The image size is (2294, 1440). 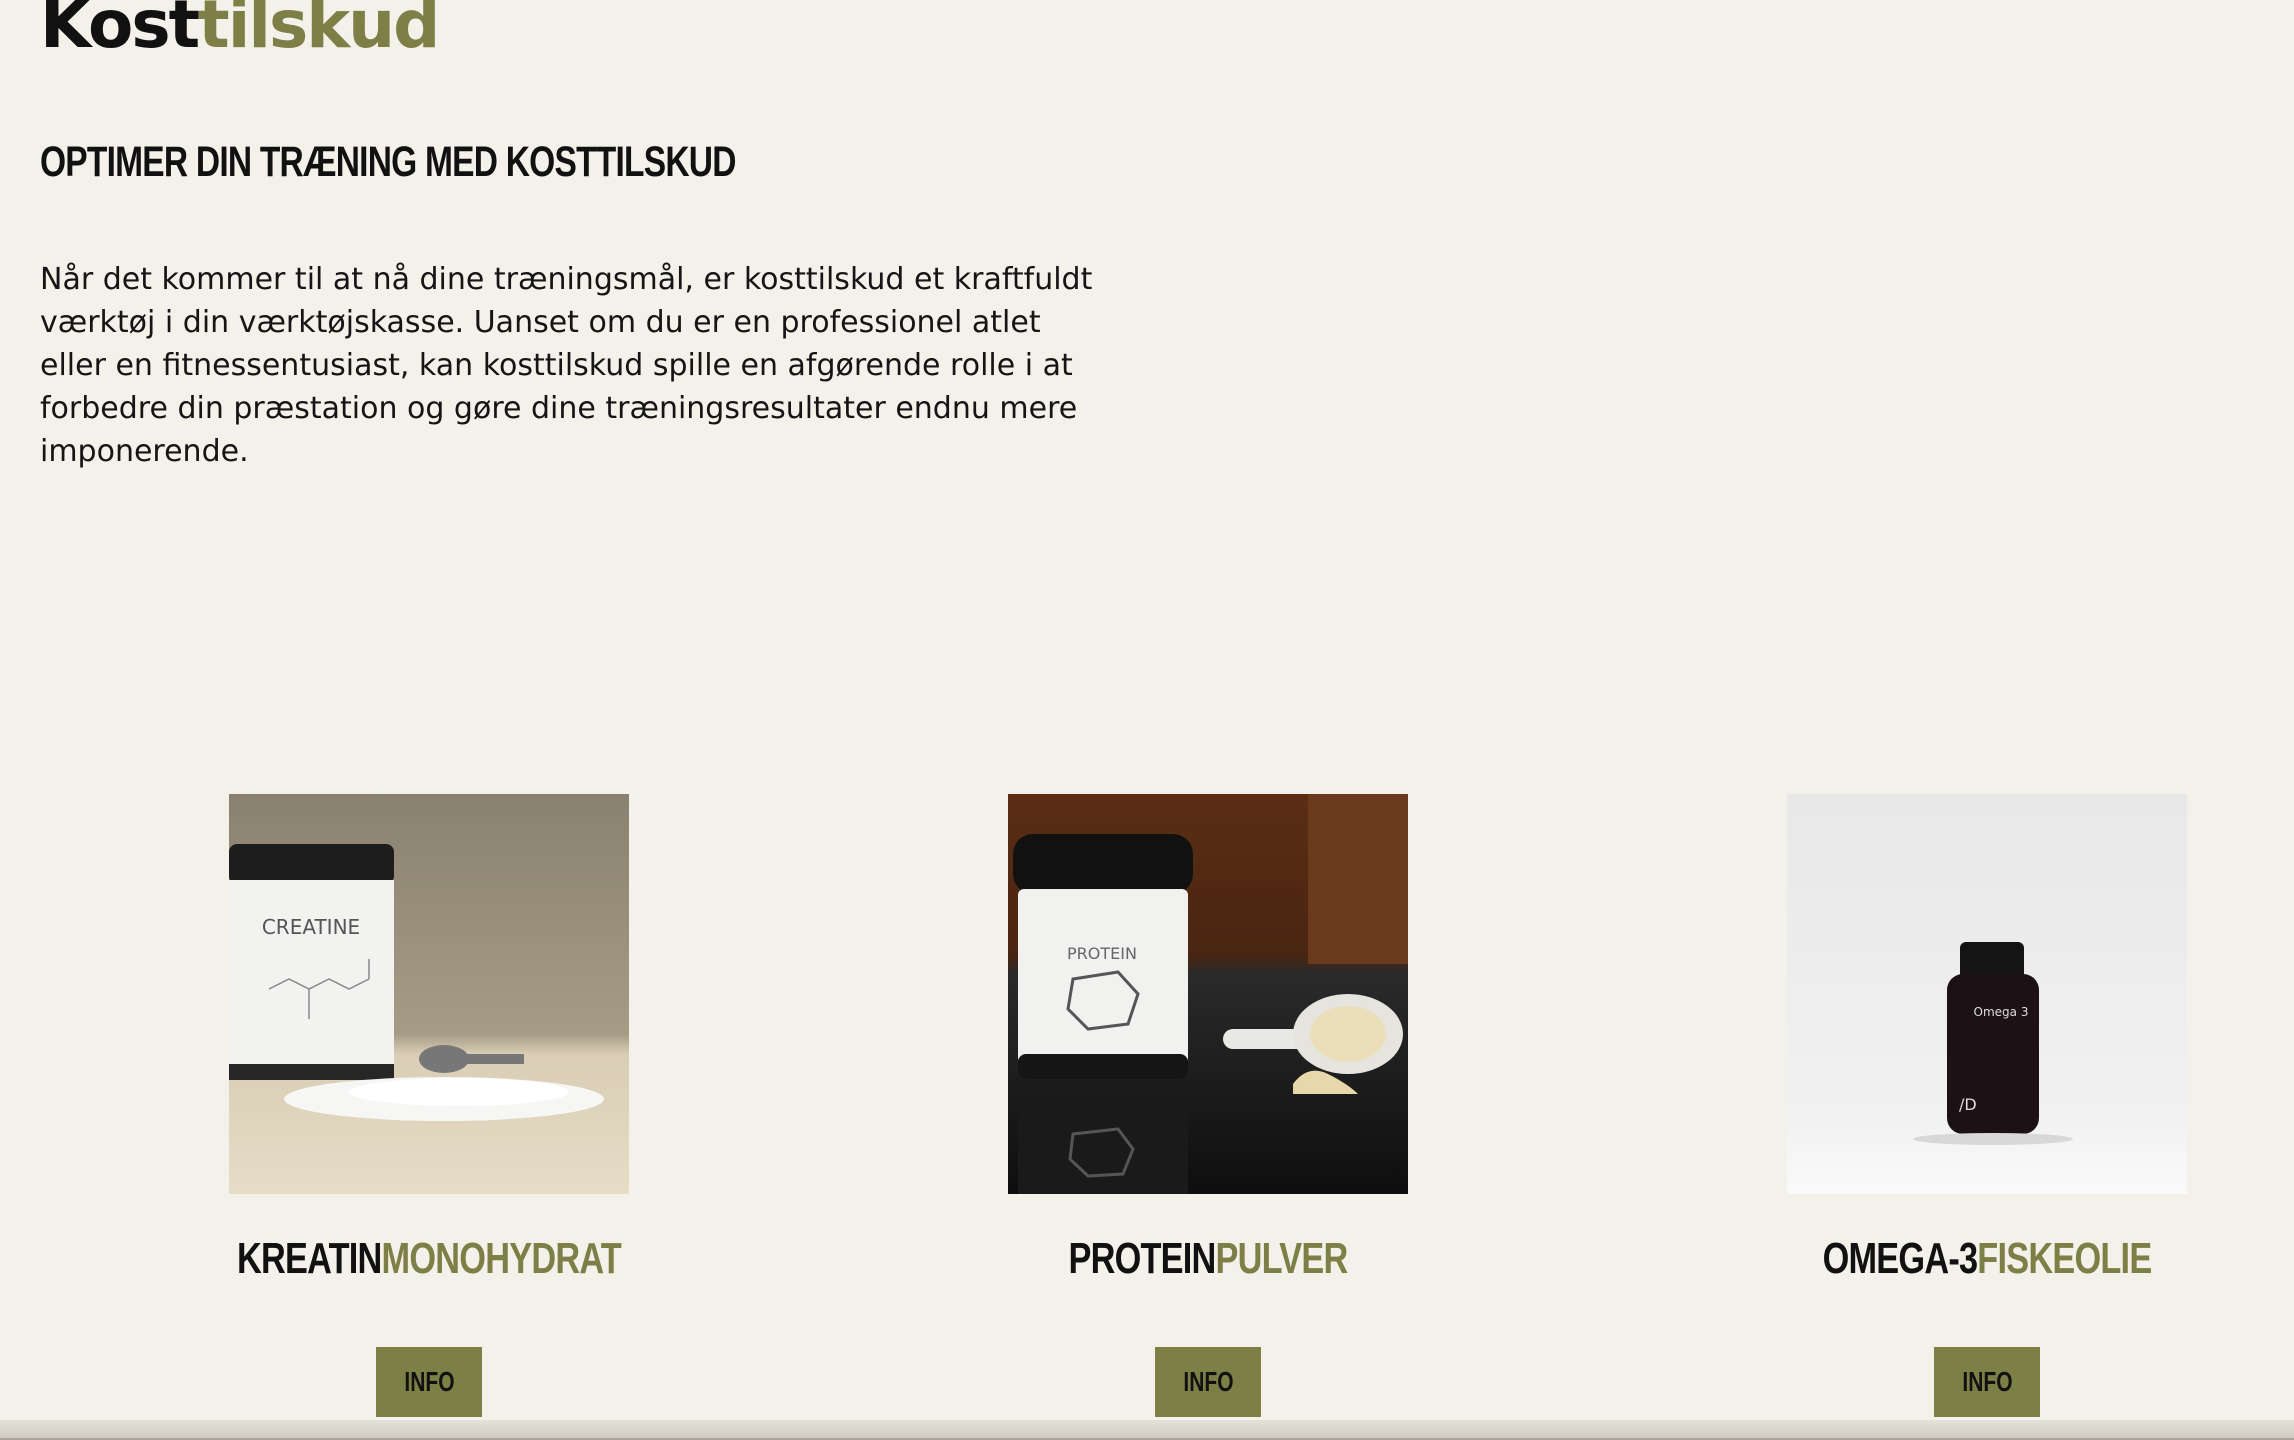 What do you see at coordinates (429, 994) in the screenshot?
I see `creatine-product-image: CREATINE` at bounding box center [429, 994].